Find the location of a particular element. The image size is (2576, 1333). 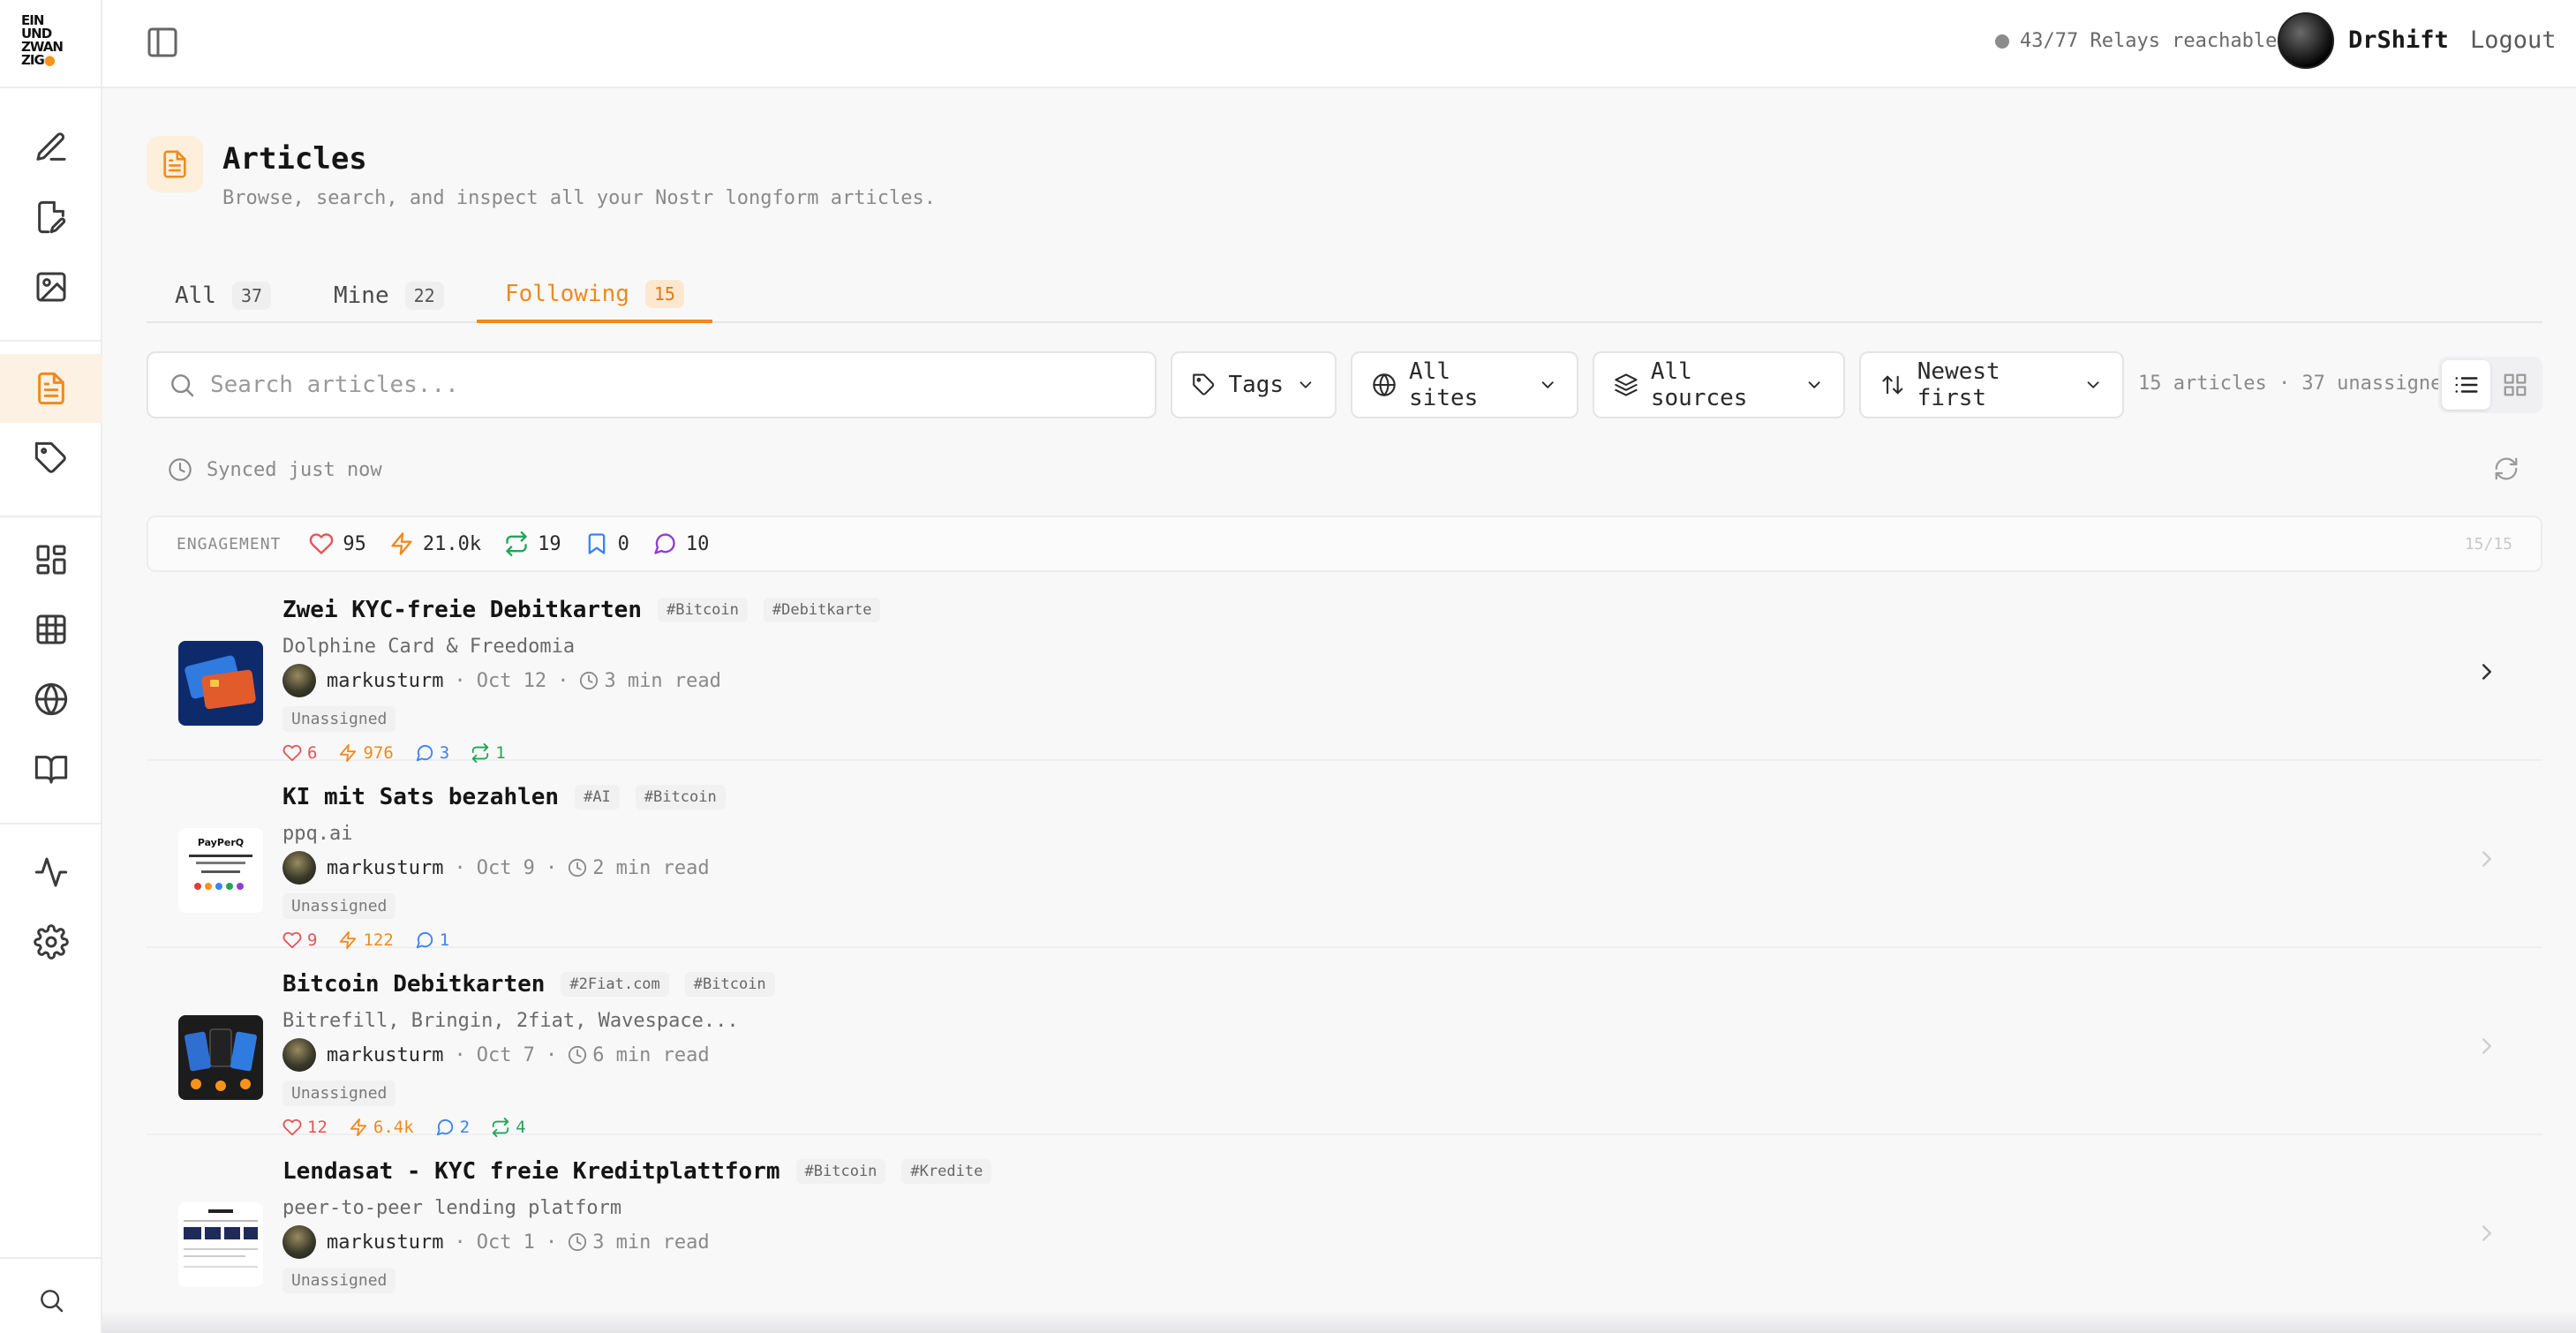

globe-icon is located at coordinates (51, 699).